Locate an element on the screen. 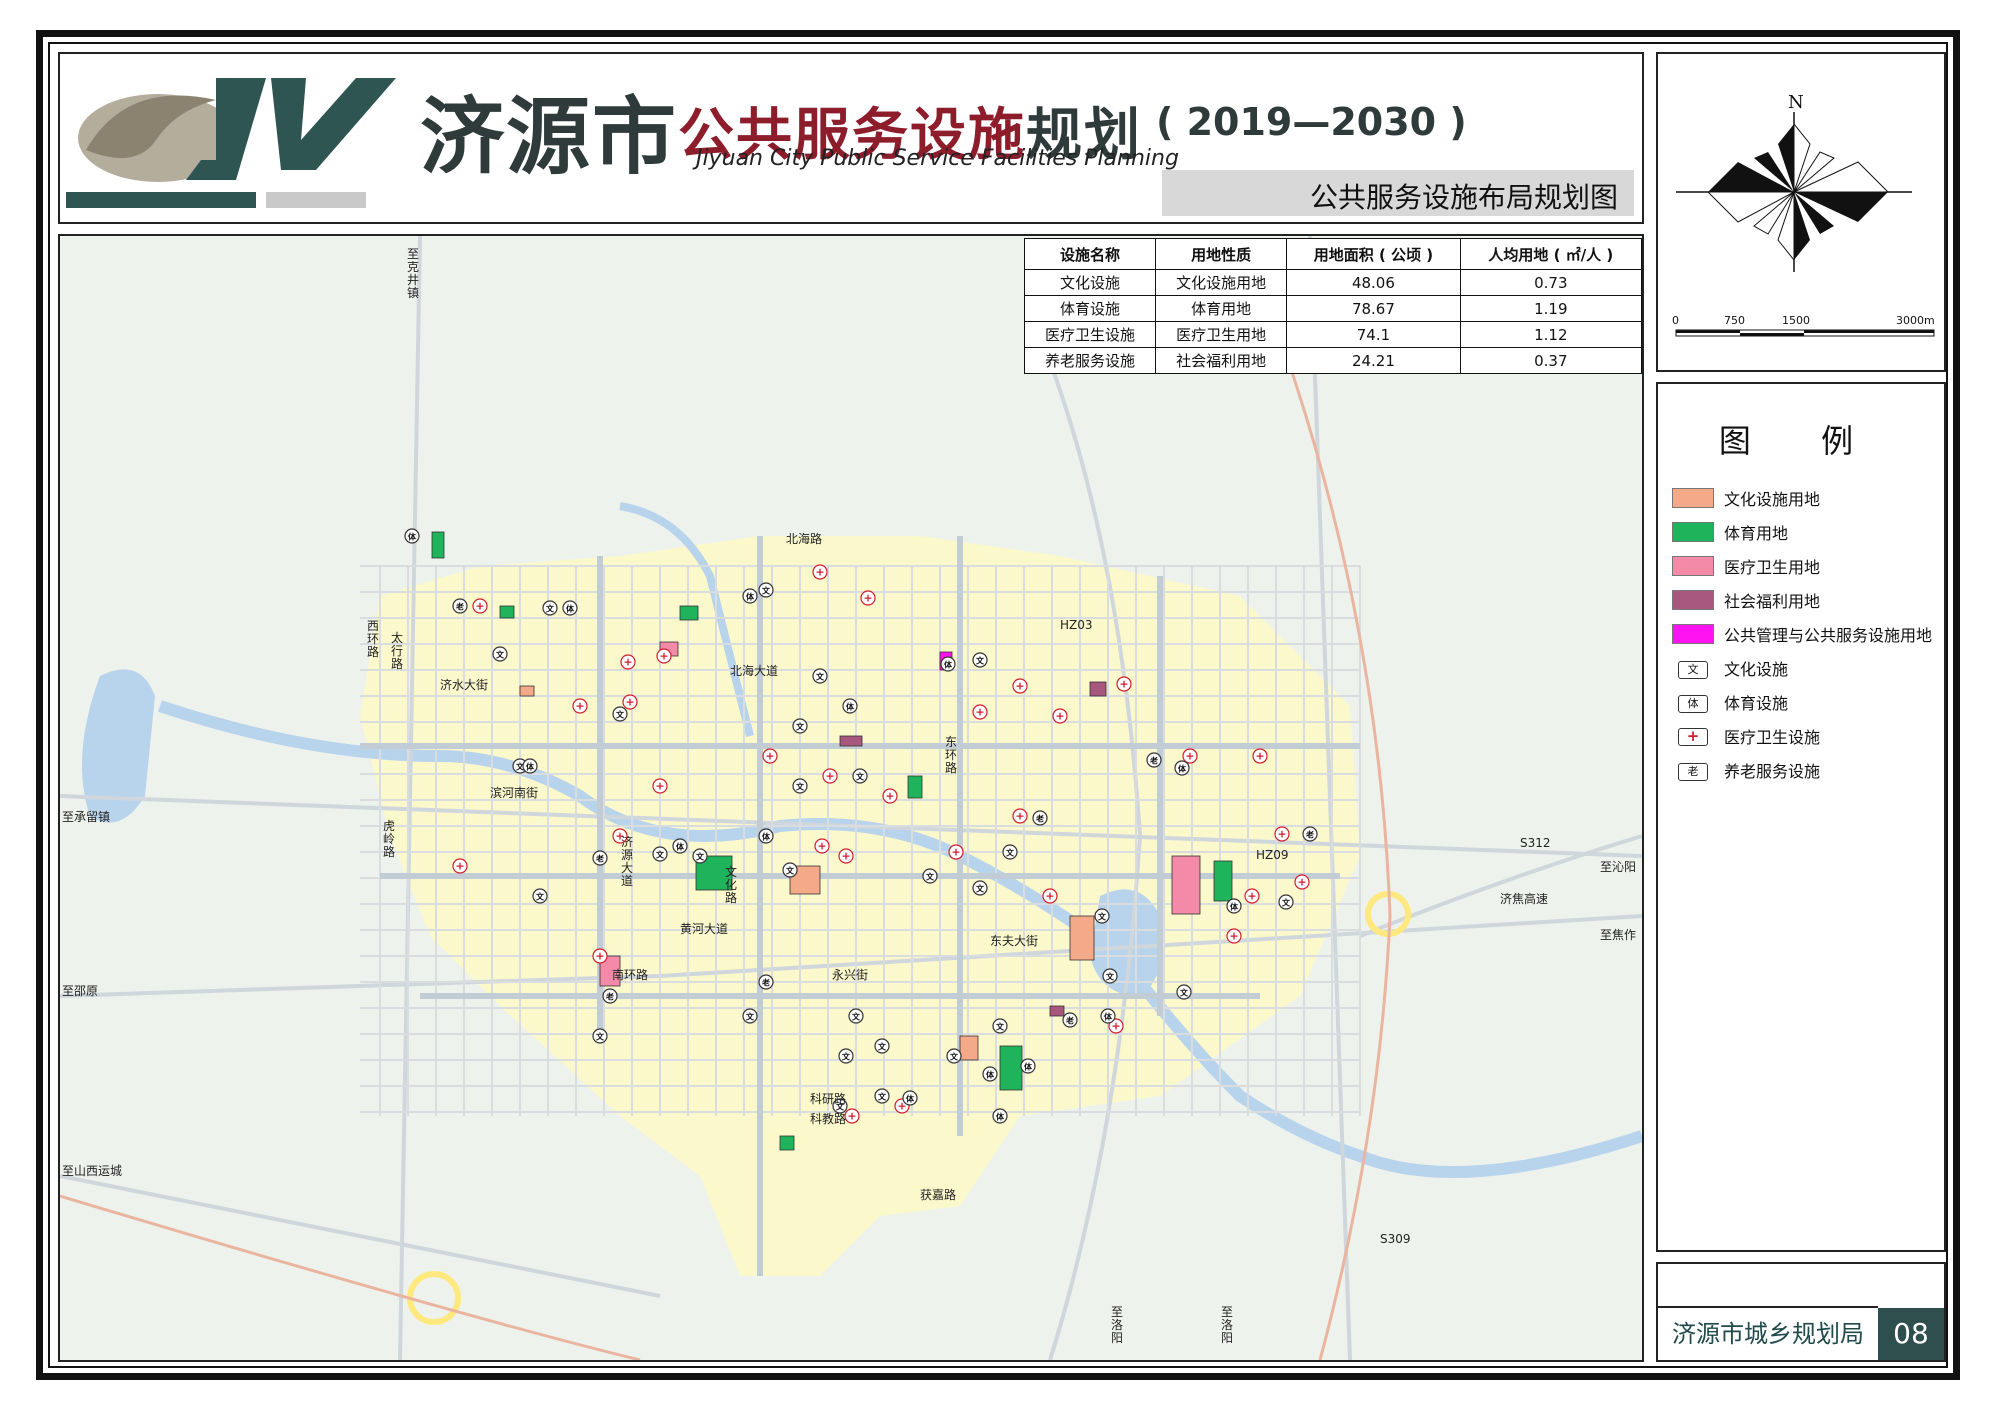  table-cell: 社会福利用地 is located at coordinates (1221, 360).